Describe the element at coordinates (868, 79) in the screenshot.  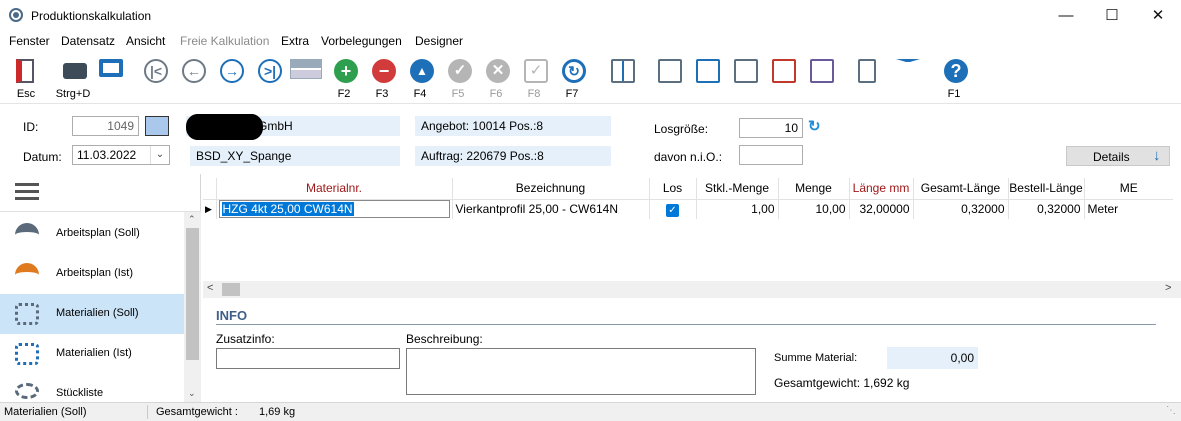
I see `copy-button` at that location.